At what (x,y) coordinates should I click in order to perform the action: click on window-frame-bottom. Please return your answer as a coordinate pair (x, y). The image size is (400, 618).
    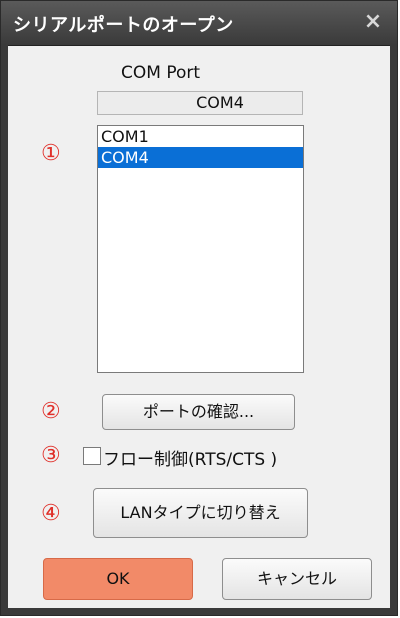
    Looking at the image, I should click on (199, 611).